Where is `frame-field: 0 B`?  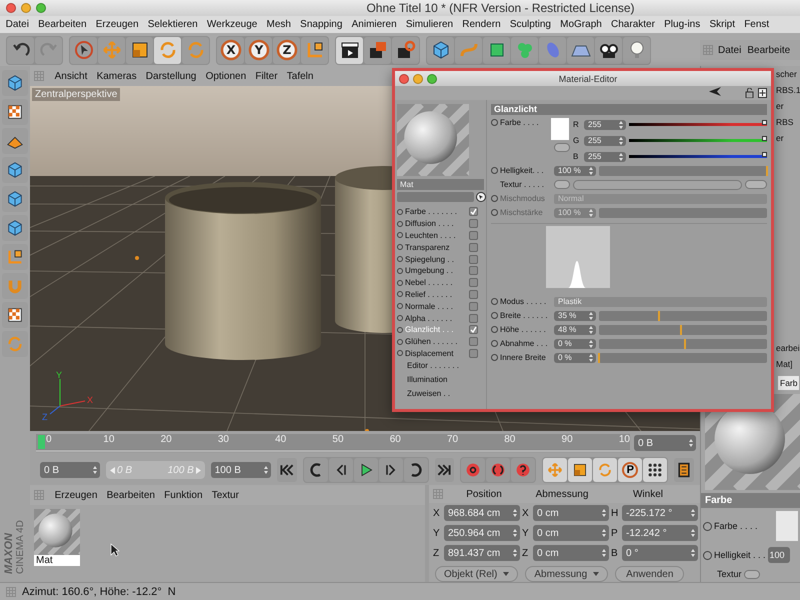
frame-field: 0 B is located at coordinates (665, 443).